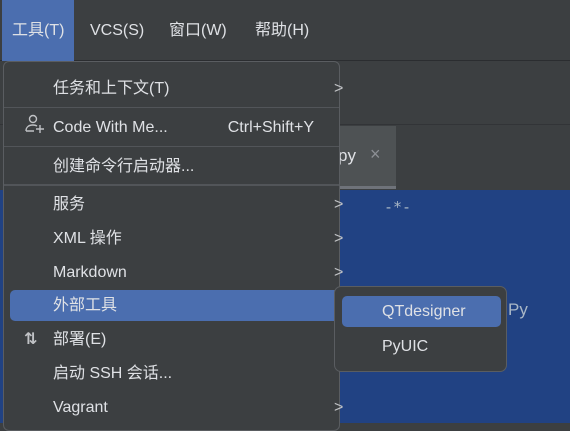 The image size is (570, 431). I want to click on menu-item-markdown: Markdown >, so click(173, 273).